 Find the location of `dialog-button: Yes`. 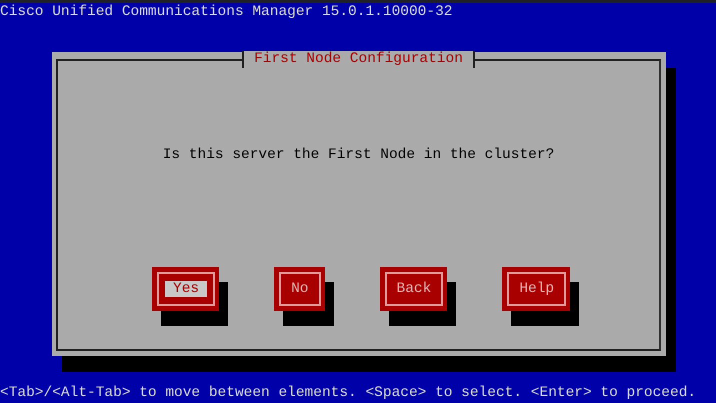

dialog-button: Yes is located at coordinates (186, 289).